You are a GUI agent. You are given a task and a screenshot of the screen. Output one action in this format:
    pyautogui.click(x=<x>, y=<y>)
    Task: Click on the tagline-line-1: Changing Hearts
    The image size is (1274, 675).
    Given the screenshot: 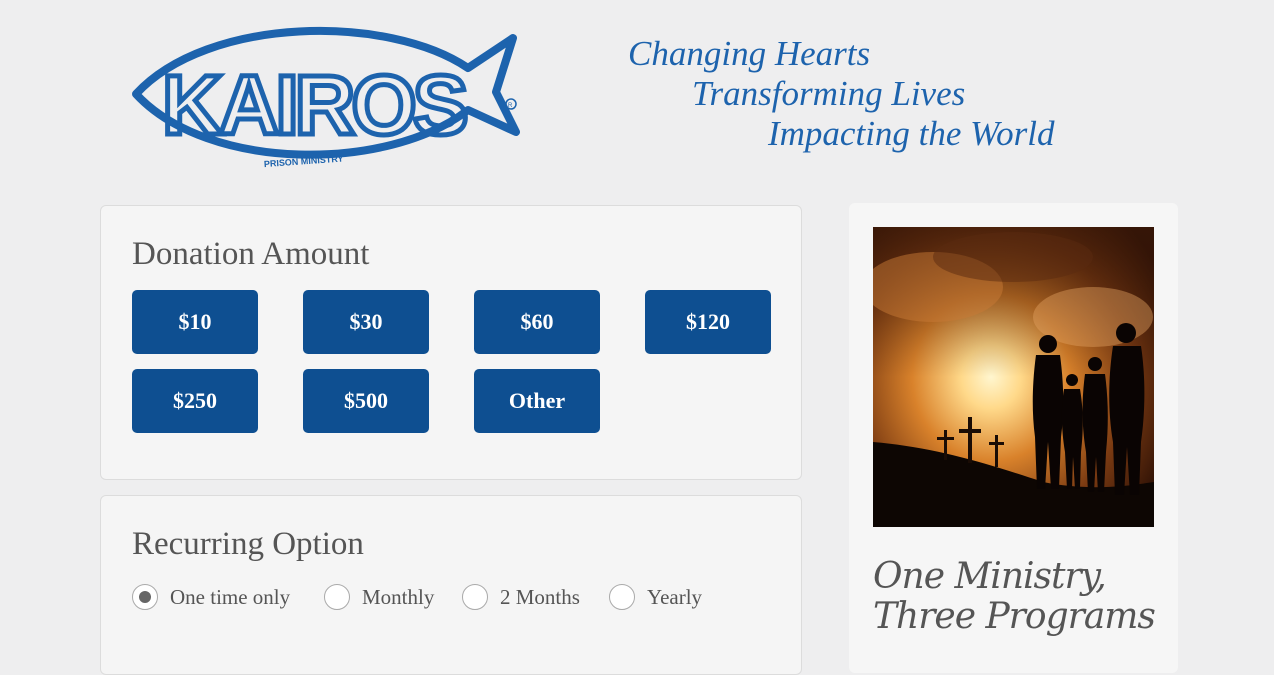 What is the action you would take?
    pyautogui.click(x=749, y=53)
    